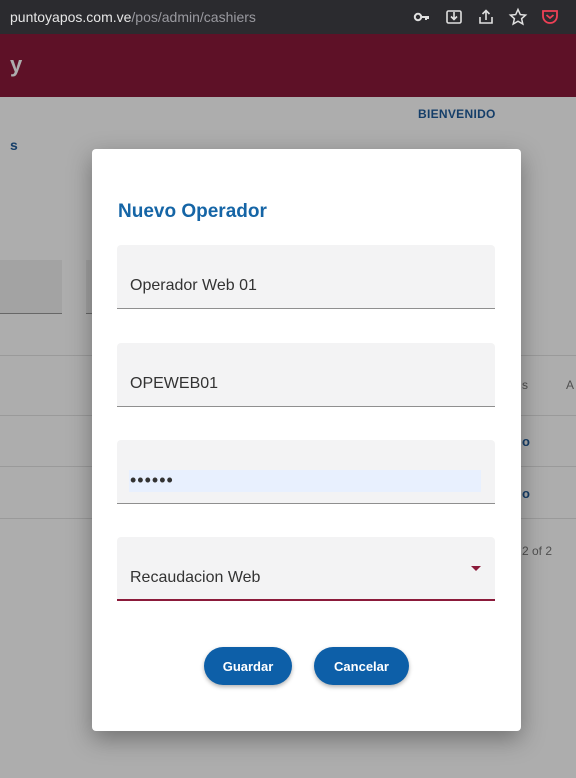 This screenshot has width=576, height=778. What do you see at coordinates (486, 17) in the screenshot?
I see `share-icon` at bounding box center [486, 17].